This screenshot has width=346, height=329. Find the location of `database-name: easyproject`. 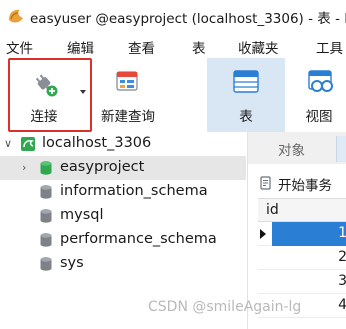

database-name: easyproject is located at coordinates (102, 167).